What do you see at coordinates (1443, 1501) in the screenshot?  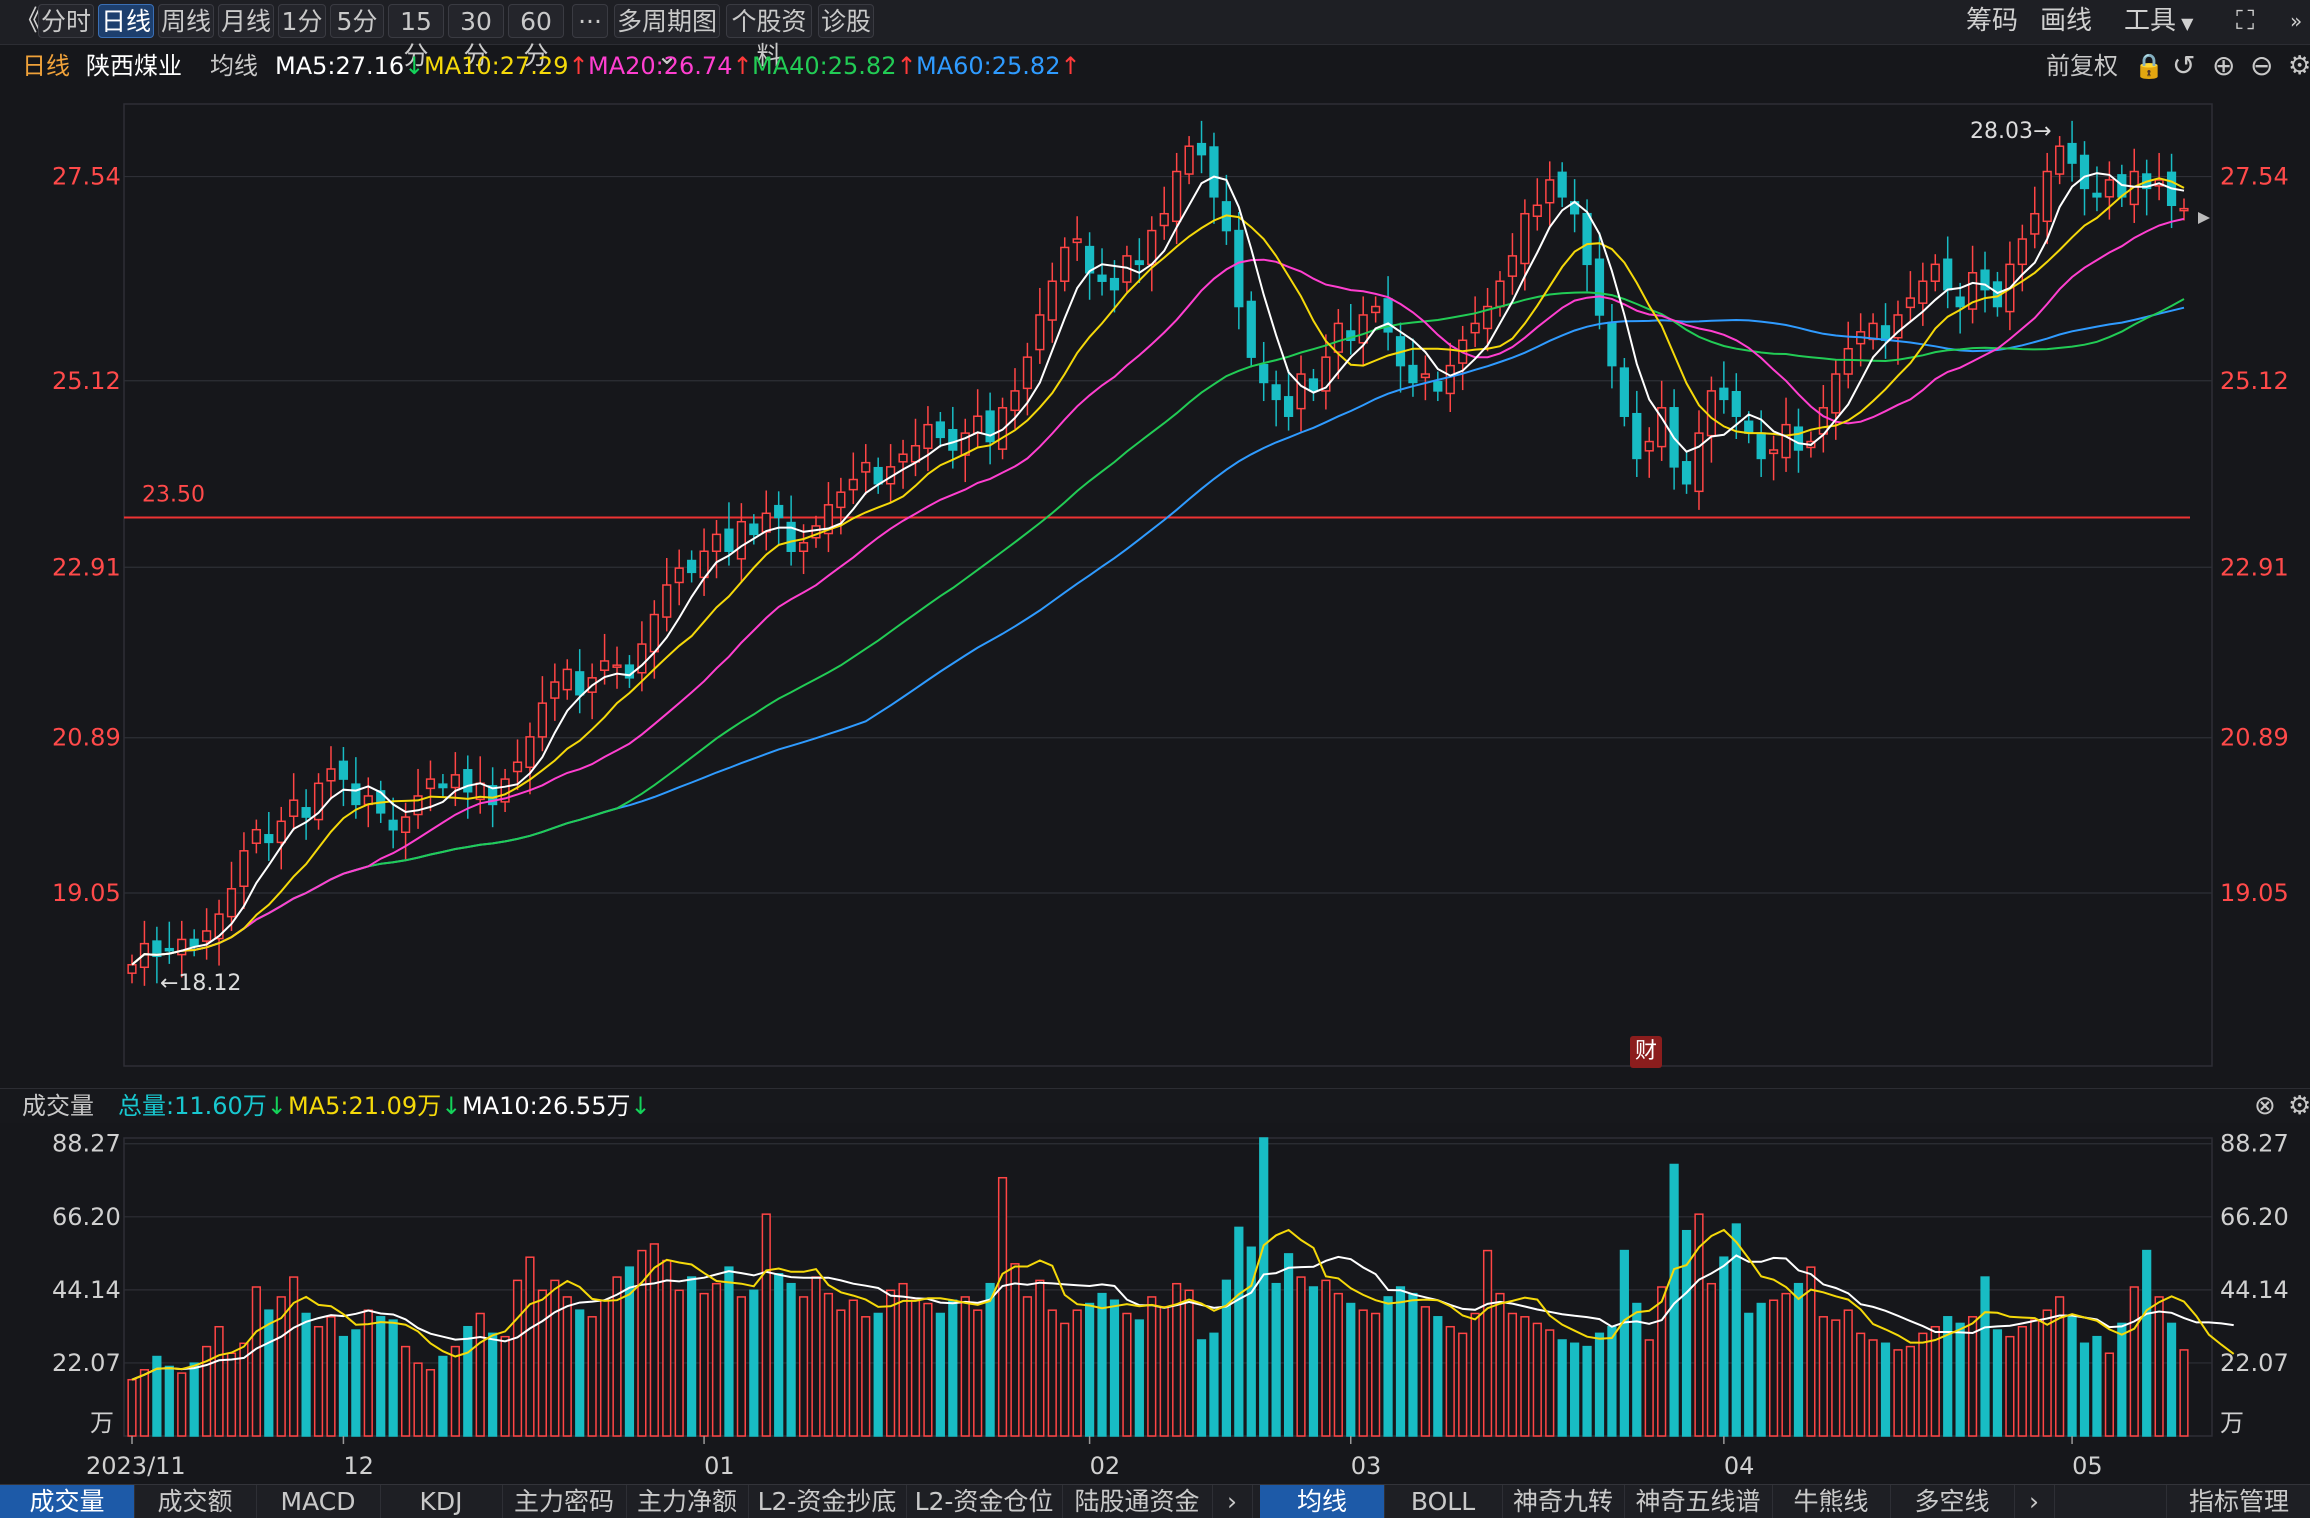 I see `overlay-tab-1: BOLL` at bounding box center [1443, 1501].